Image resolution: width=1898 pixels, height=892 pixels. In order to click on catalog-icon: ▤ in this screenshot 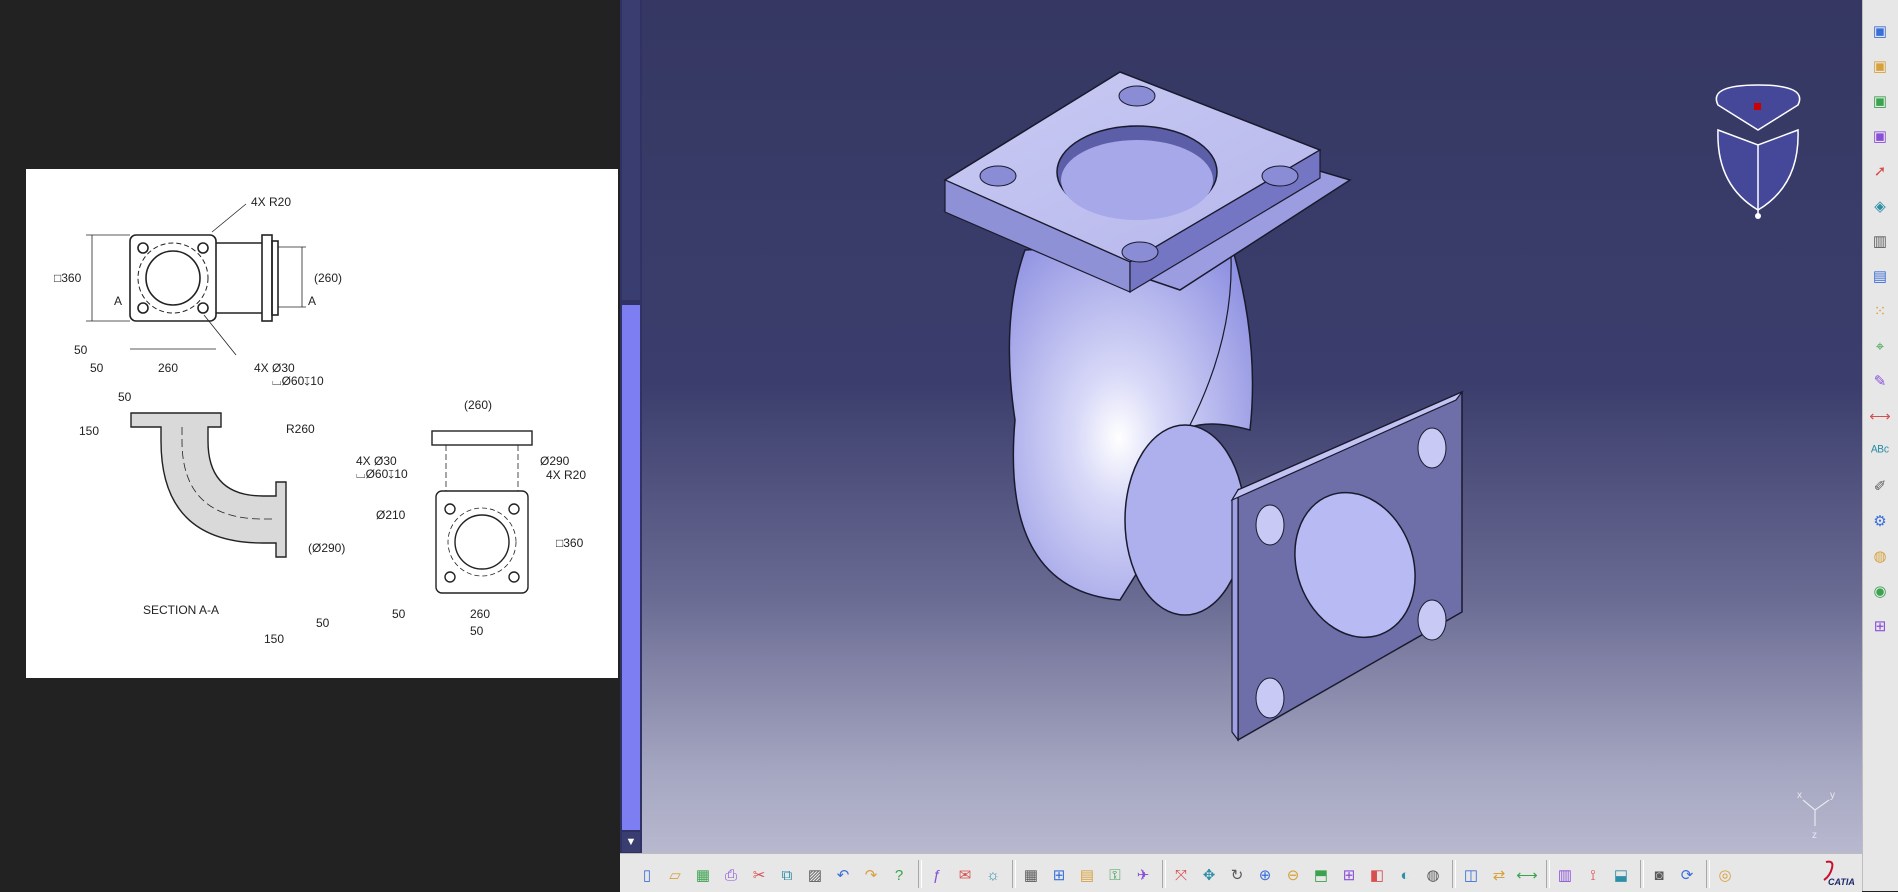, I will do `click(1087, 875)`.